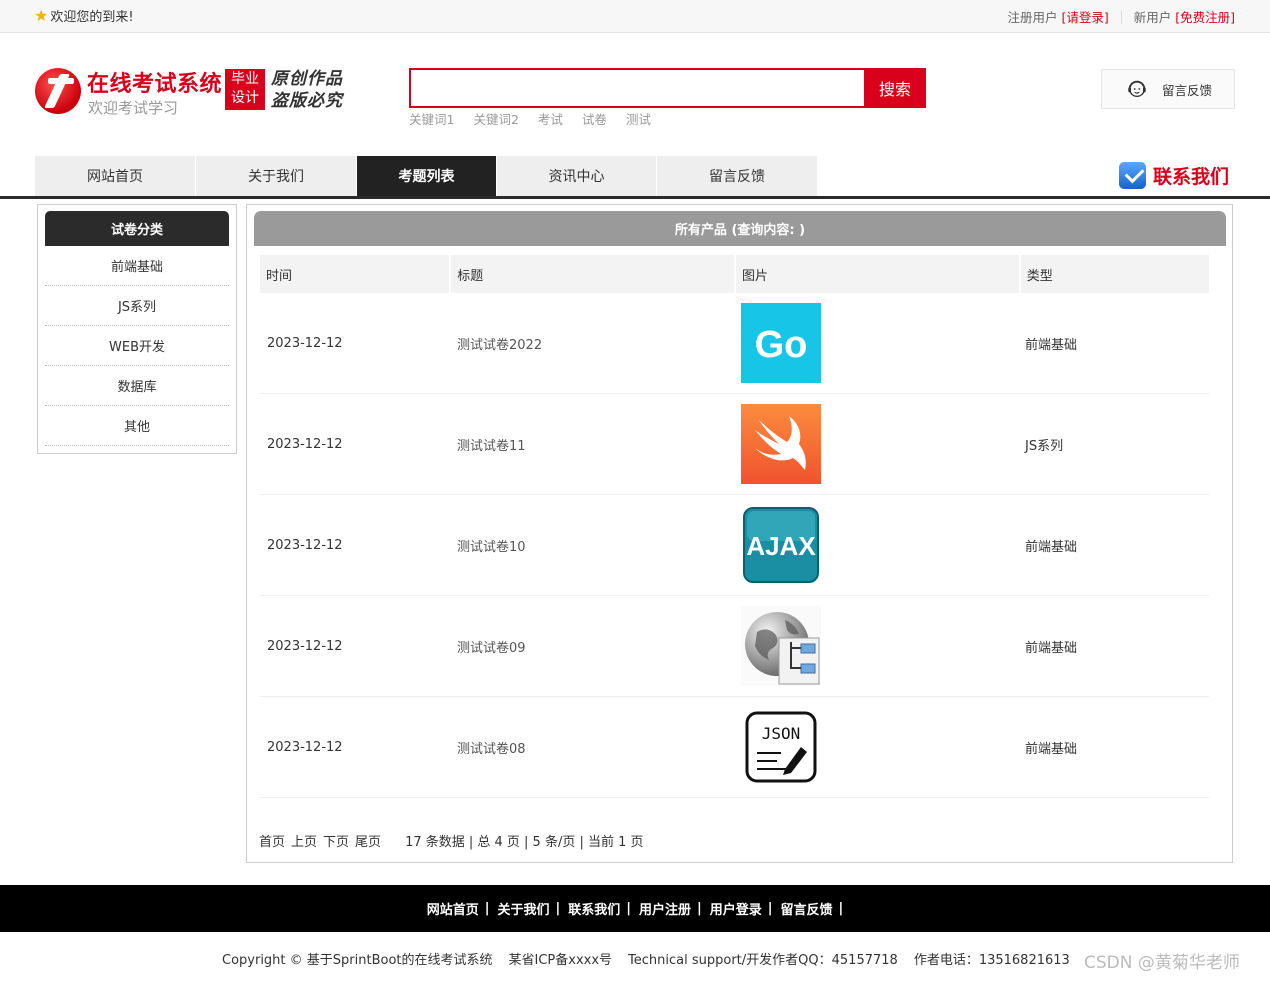 The image size is (1270, 981). Describe the element at coordinates (41, 15) in the screenshot. I see `star-icon: ★` at that location.